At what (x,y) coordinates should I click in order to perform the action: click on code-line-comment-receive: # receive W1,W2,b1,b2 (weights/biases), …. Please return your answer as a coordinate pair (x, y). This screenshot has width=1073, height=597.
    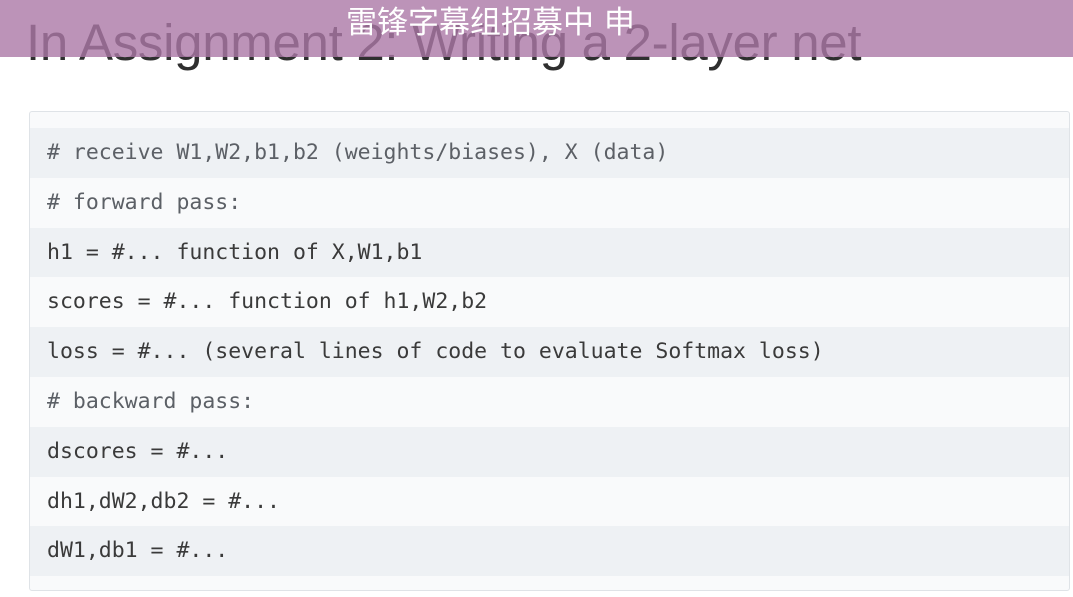
    Looking at the image, I should click on (549, 153).